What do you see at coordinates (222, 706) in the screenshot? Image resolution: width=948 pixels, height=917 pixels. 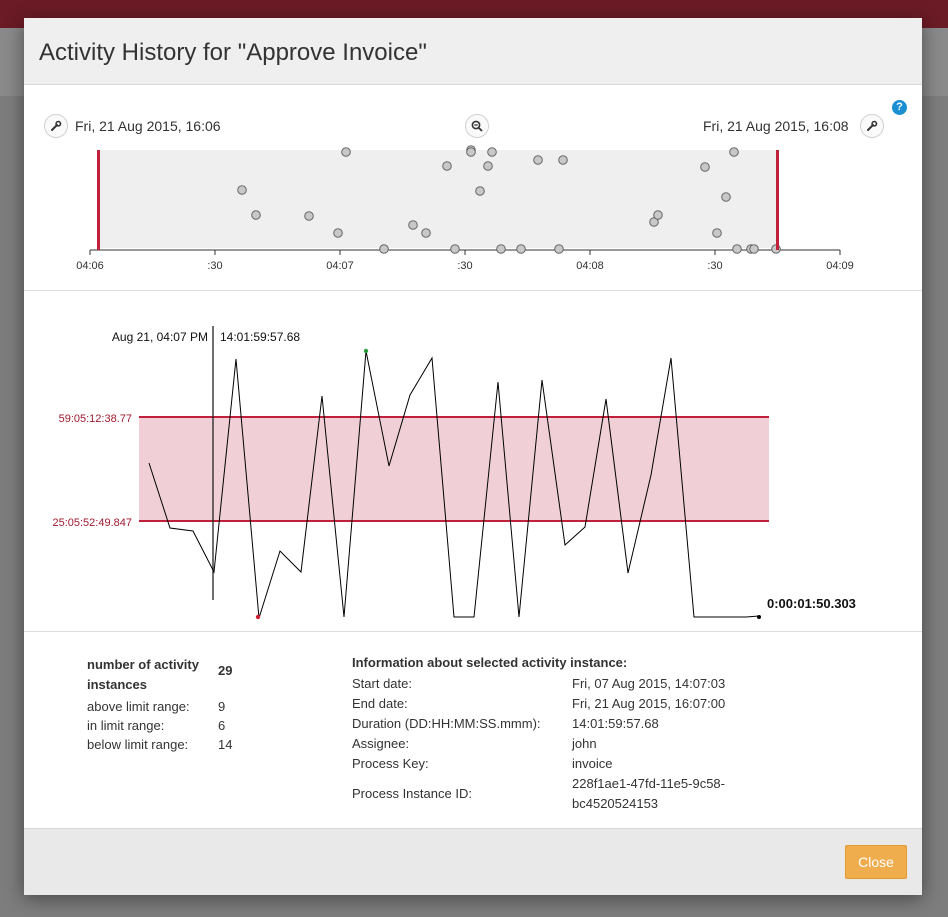 I see `stats-above-value: 9` at bounding box center [222, 706].